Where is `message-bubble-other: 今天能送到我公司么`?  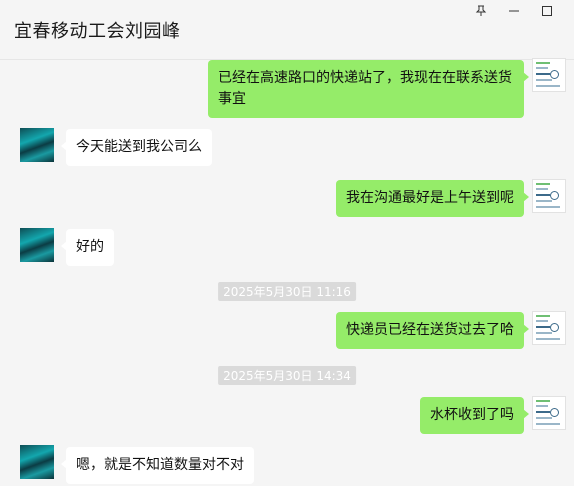
message-bubble-other: 今天能送到我公司么 is located at coordinates (136, 147).